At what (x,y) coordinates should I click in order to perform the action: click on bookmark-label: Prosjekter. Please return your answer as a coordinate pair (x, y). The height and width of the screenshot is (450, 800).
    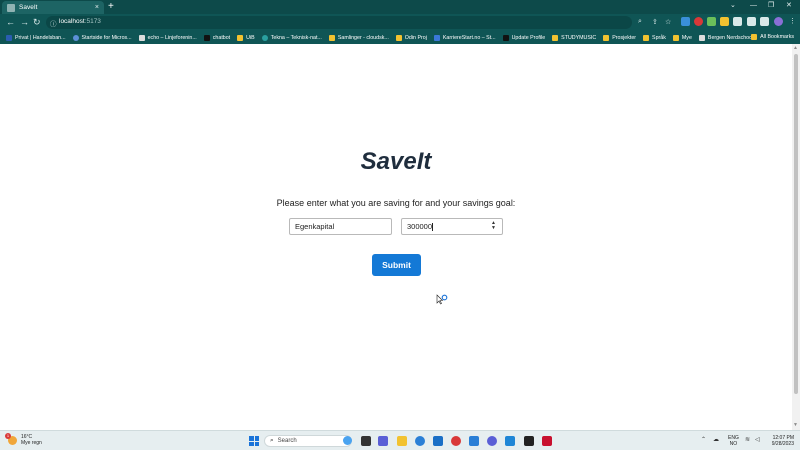
    Looking at the image, I should click on (624, 37).